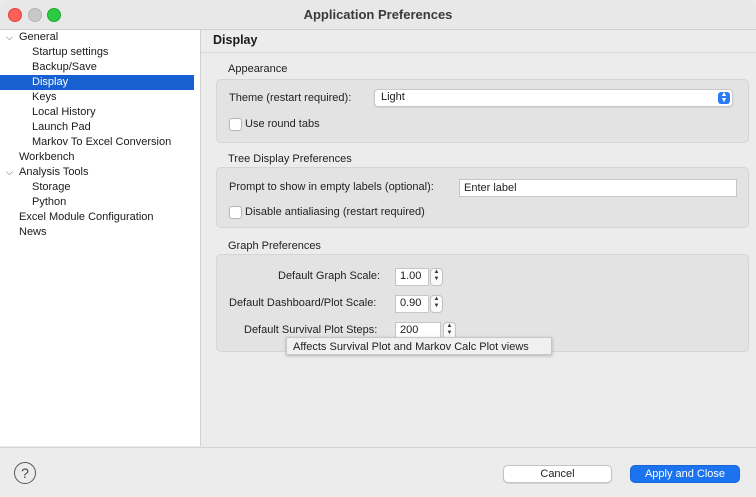 The image size is (756, 497). I want to click on tree-item-keys: Keys, so click(99, 97).